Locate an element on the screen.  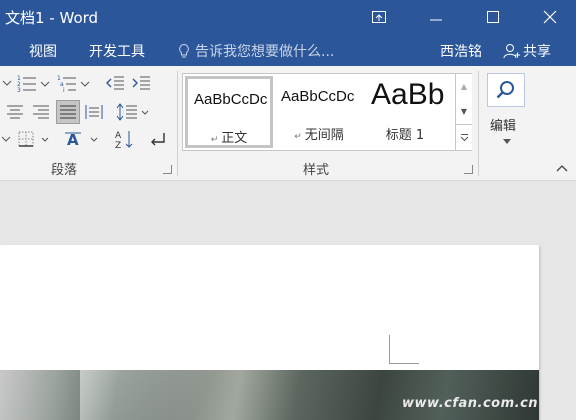
align-center-icon is located at coordinates (15, 112).